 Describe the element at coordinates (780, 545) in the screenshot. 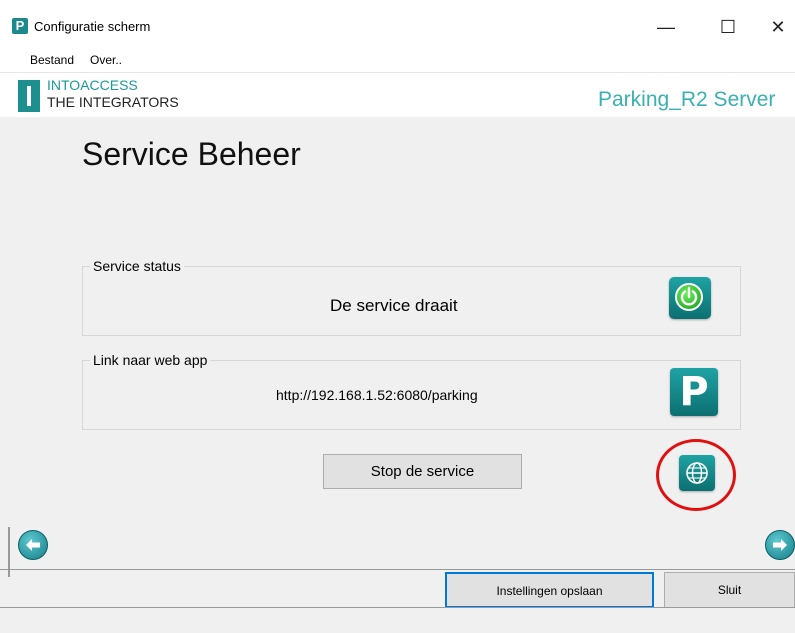

I see `arrow-right-icon` at that location.